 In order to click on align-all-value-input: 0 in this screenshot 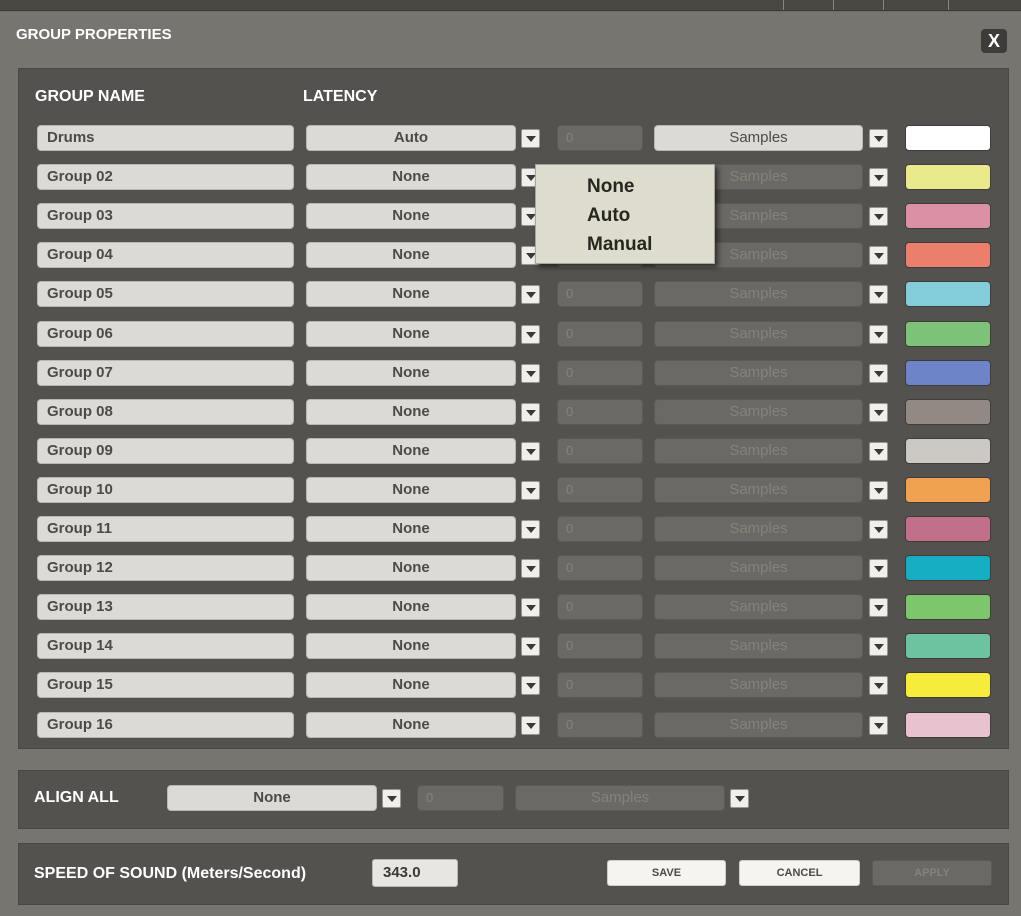, I will do `click(460, 798)`.